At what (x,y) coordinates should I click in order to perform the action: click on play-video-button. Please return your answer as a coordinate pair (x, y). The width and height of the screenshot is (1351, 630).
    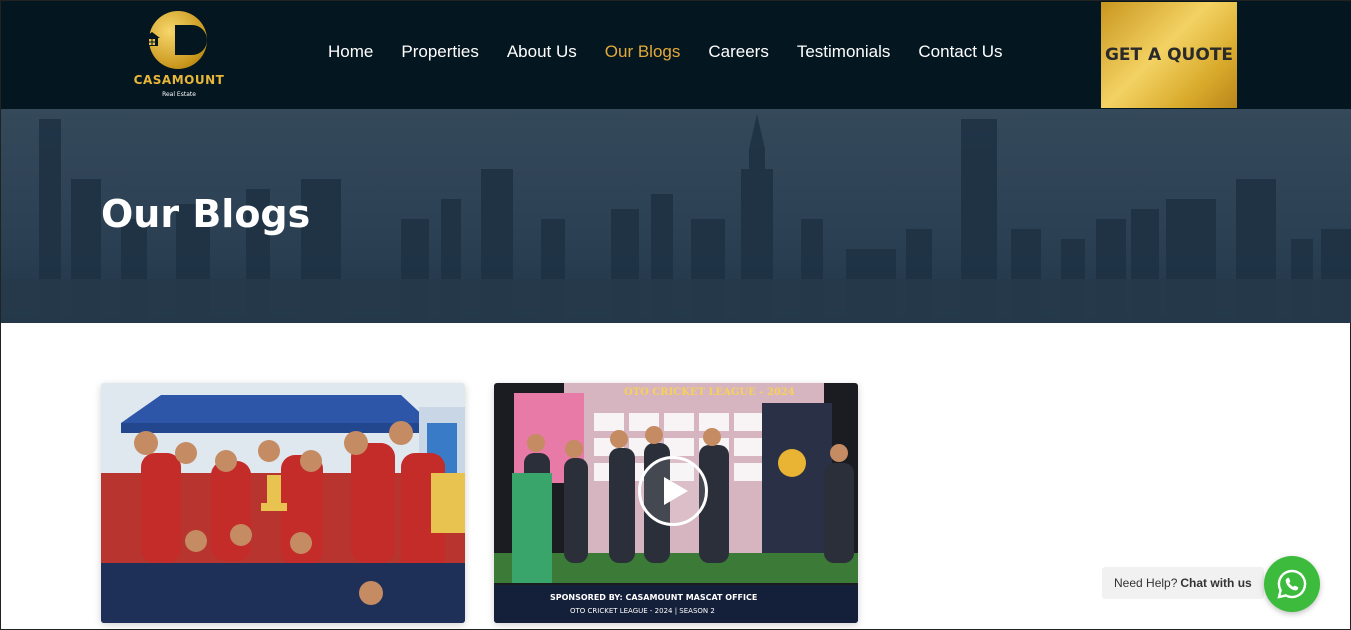
    Looking at the image, I should click on (673, 491).